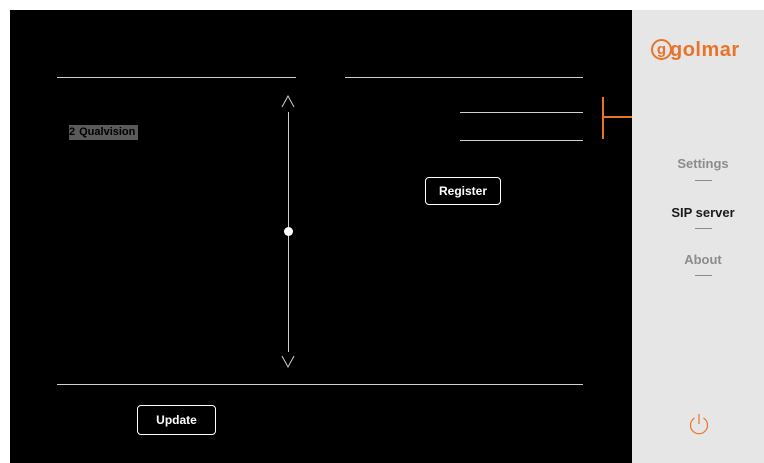 This screenshot has height=463, width=764. I want to click on registered-on-label: Registered on, so click(401, 362).